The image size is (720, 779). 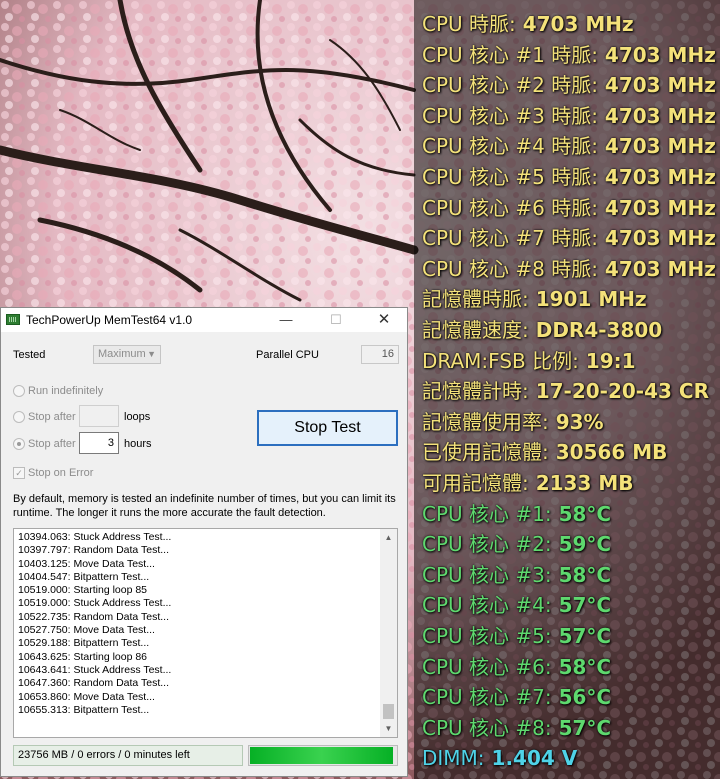 I want to click on stat-line: CPU 核心 #3: 58°C, so click(x=516, y=575).